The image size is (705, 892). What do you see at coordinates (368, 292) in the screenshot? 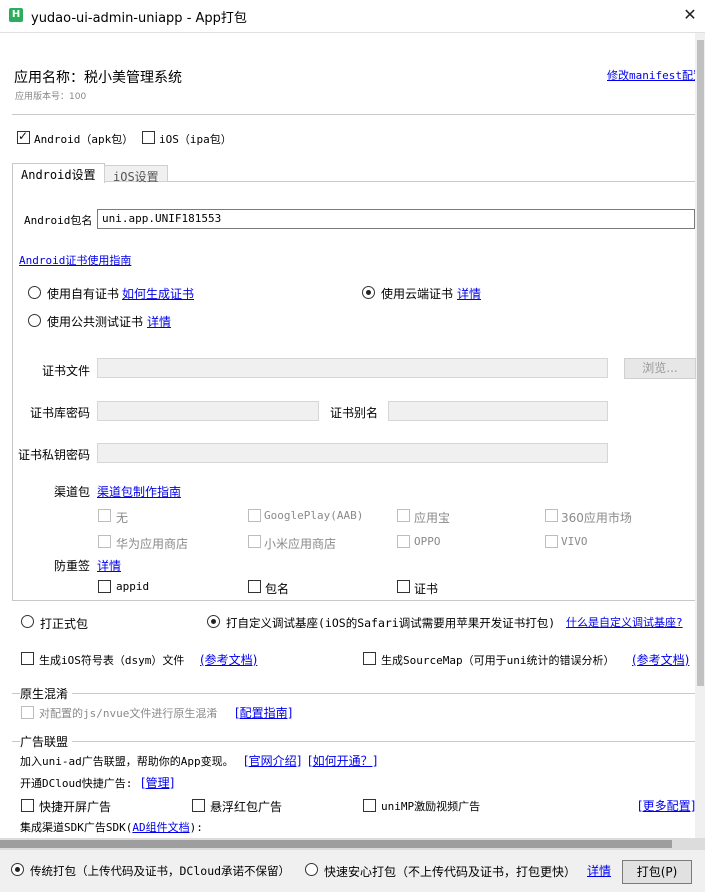
I see `cloud-cert-radio` at bounding box center [368, 292].